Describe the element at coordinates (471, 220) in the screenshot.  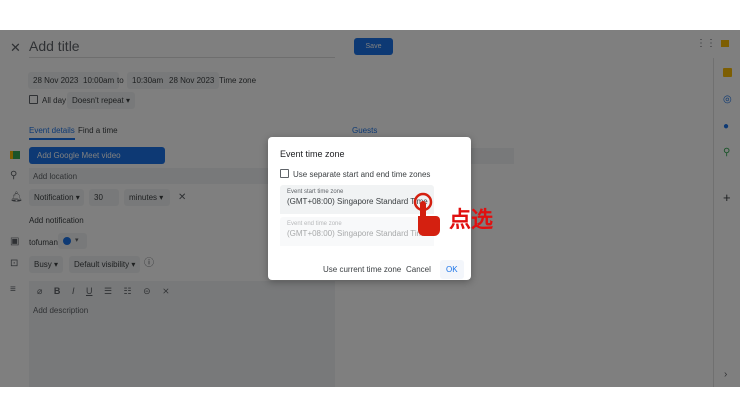
I see `annotation-label: 点选` at that location.